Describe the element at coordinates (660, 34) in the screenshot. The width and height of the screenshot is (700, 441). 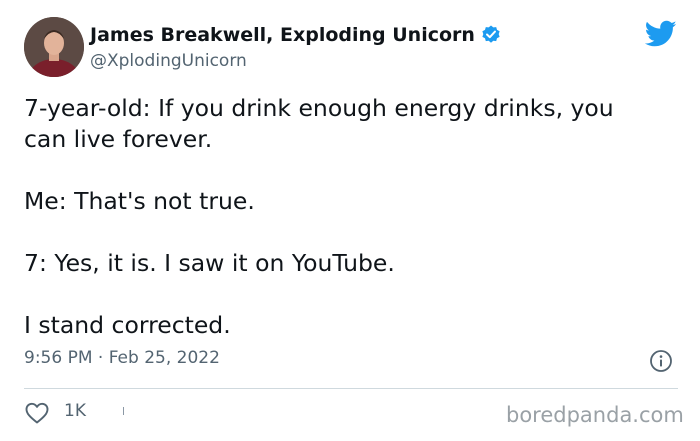
I see `twitter-bird-icon` at that location.